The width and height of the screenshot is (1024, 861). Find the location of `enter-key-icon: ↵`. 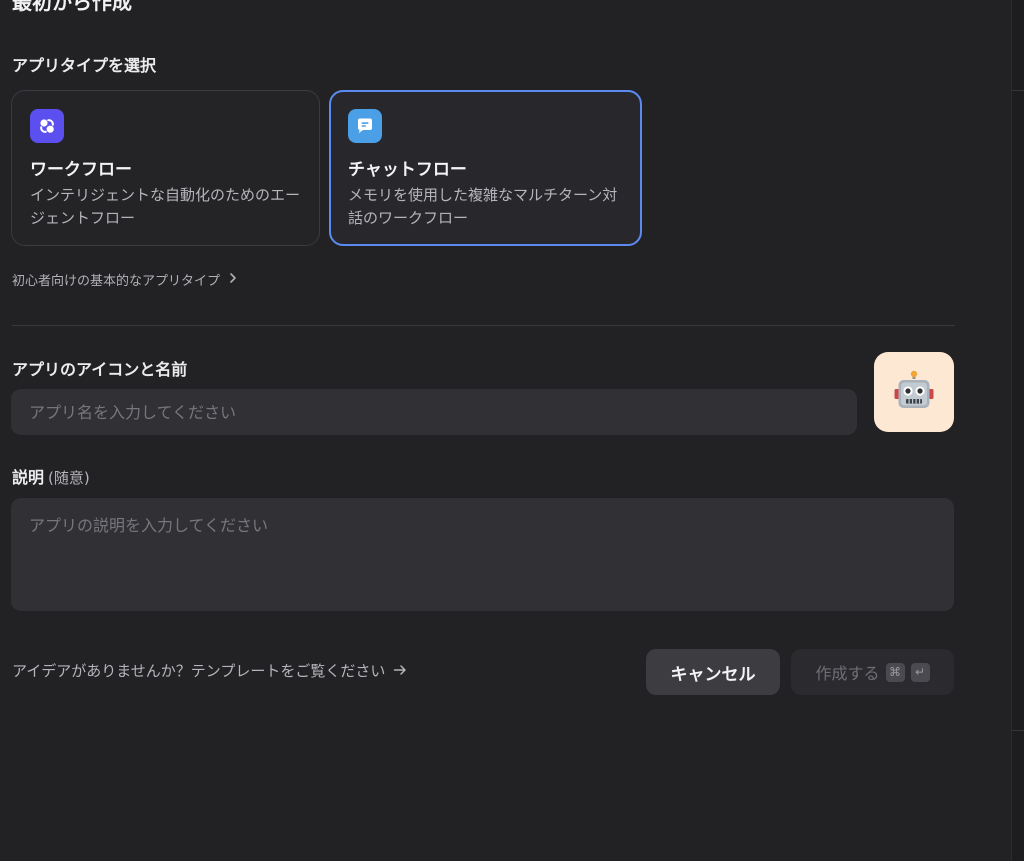

enter-key-icon: ↵ is located at coordinates (920, 672).